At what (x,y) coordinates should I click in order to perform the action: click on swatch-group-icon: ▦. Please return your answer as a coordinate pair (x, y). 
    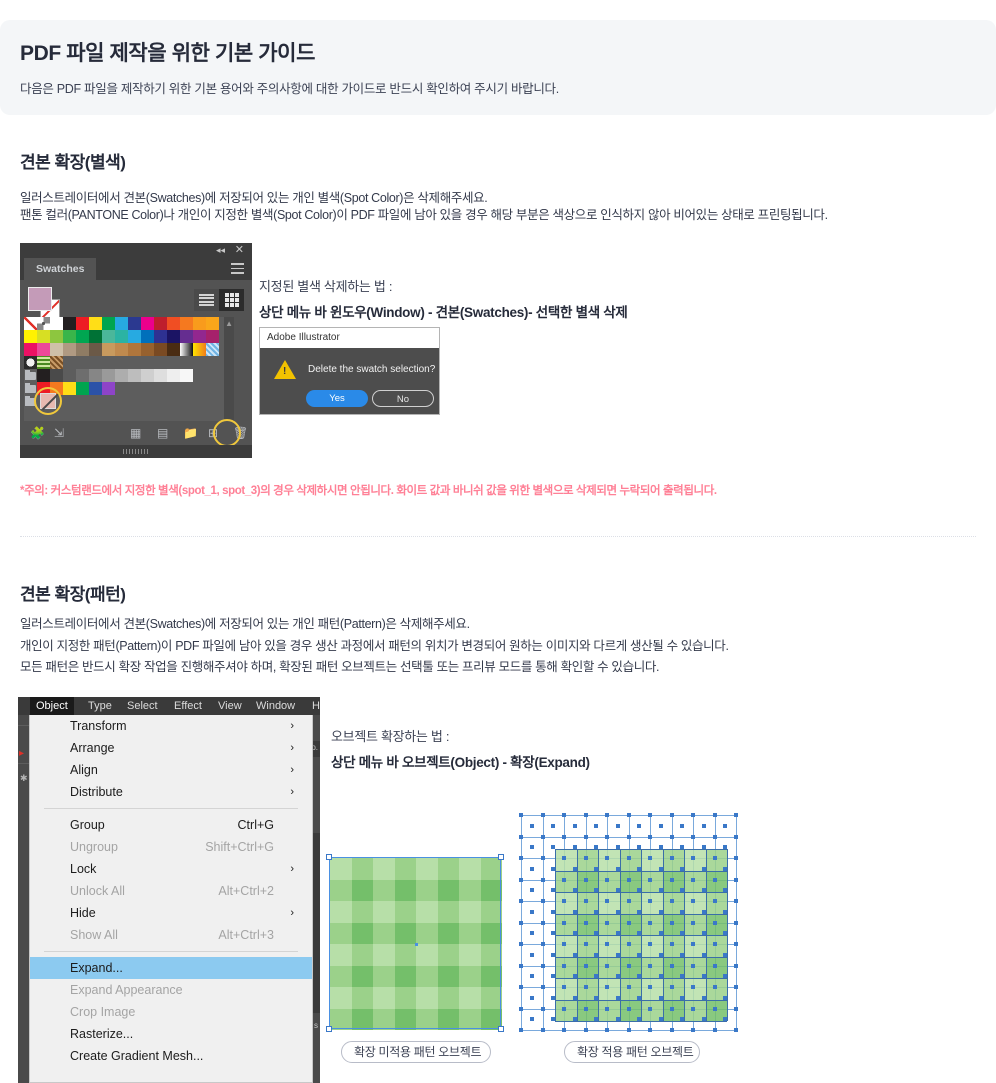
    Looking at the image, I should click on (135, 433).